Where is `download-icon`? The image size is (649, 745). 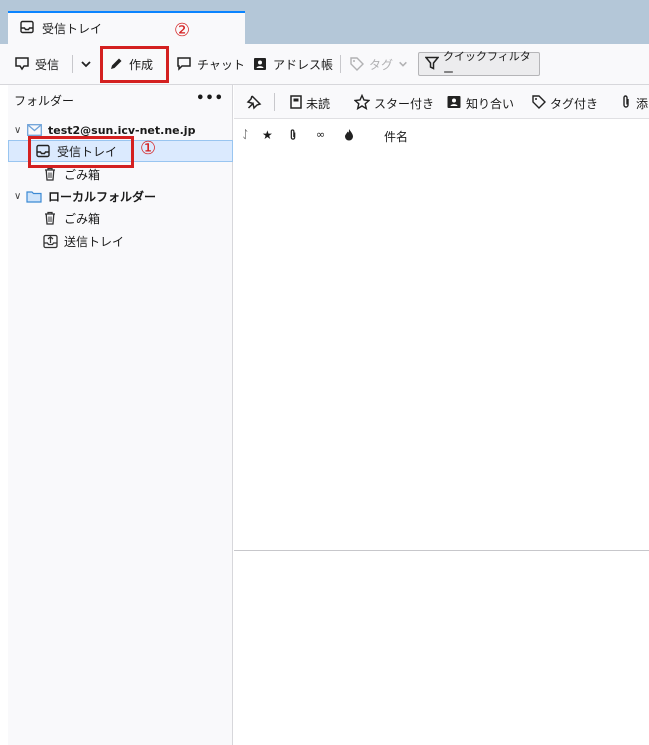 download-icon is located at coordinates (22, 64).